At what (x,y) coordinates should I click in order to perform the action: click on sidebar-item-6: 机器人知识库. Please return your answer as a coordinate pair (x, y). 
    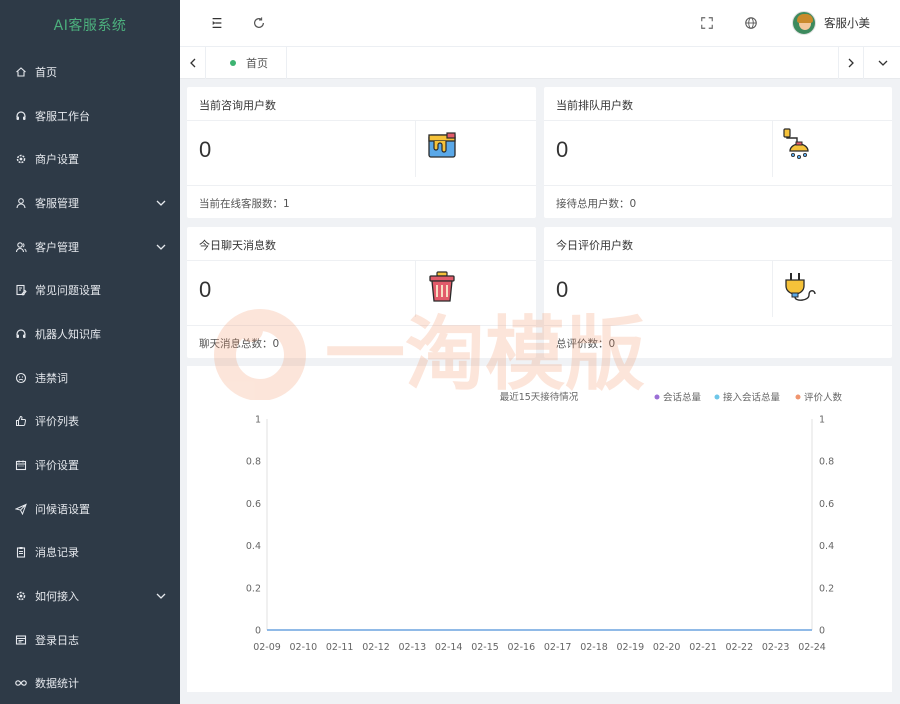
    Looking at the image, I should click on (90, 334).